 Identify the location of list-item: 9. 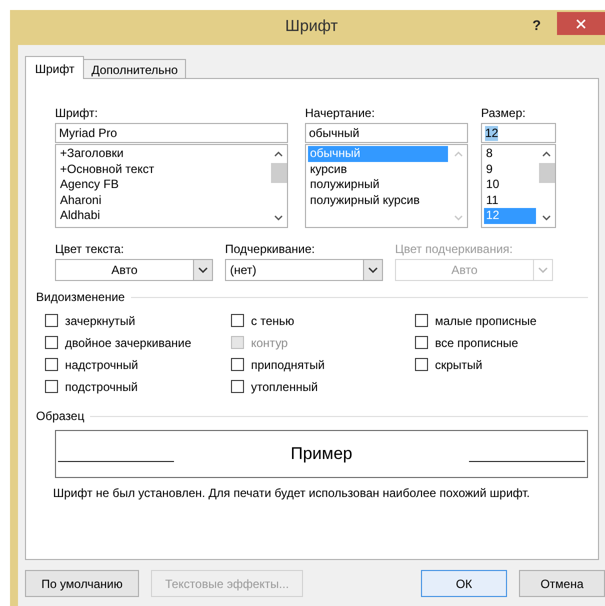
(510, 169).